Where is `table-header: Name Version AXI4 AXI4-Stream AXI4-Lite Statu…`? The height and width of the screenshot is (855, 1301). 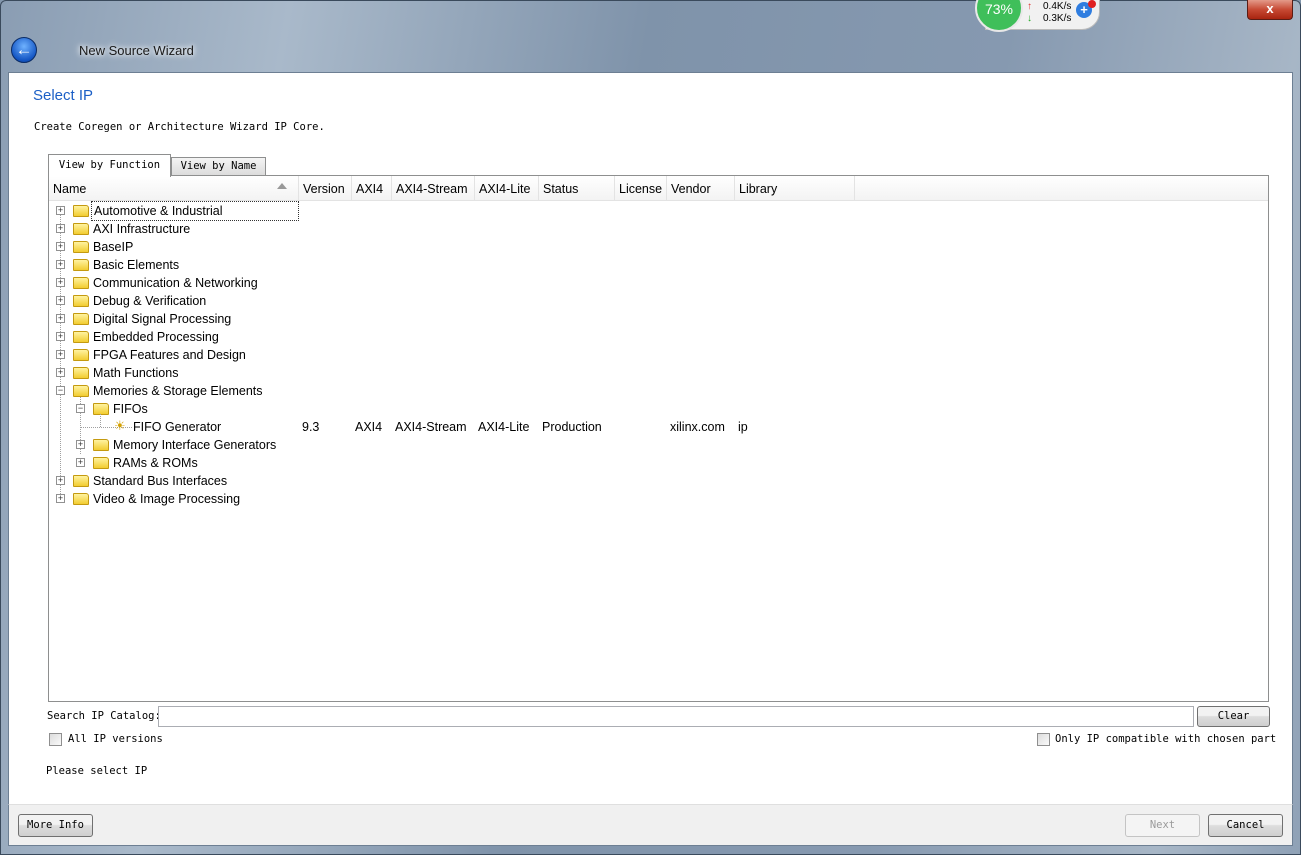
table-header: Name Version AXI4 AXI4-Stream AXI4-Lite Statu… is located at coordinates (658, 188).